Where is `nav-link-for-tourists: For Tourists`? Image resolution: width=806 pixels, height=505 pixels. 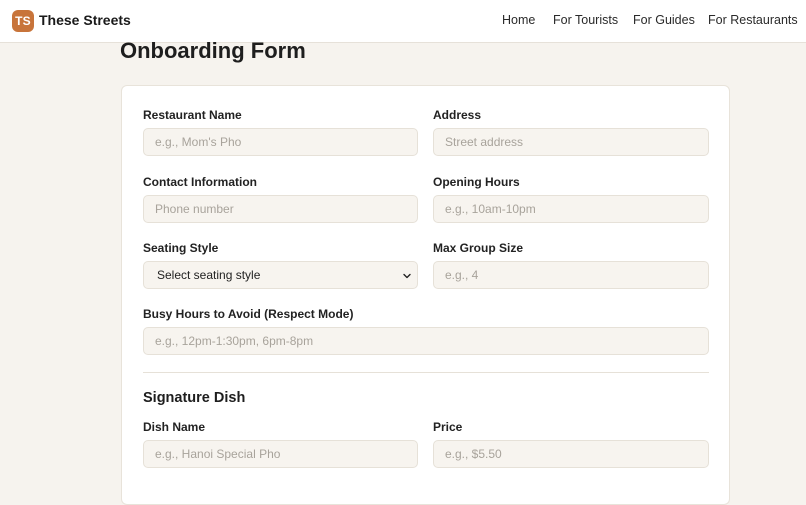
nav-link-for-tourists: For Tourists is located at coordinates (585, 20).